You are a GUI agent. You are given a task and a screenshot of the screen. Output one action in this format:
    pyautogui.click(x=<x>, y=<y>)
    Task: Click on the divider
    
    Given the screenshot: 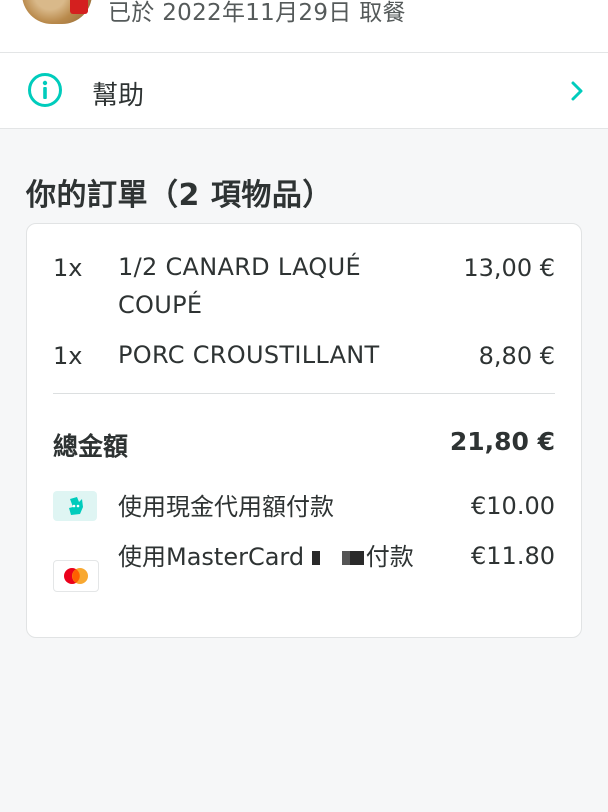 What is the action you would take?
    pyautogui.click(x=304, y=393)
    